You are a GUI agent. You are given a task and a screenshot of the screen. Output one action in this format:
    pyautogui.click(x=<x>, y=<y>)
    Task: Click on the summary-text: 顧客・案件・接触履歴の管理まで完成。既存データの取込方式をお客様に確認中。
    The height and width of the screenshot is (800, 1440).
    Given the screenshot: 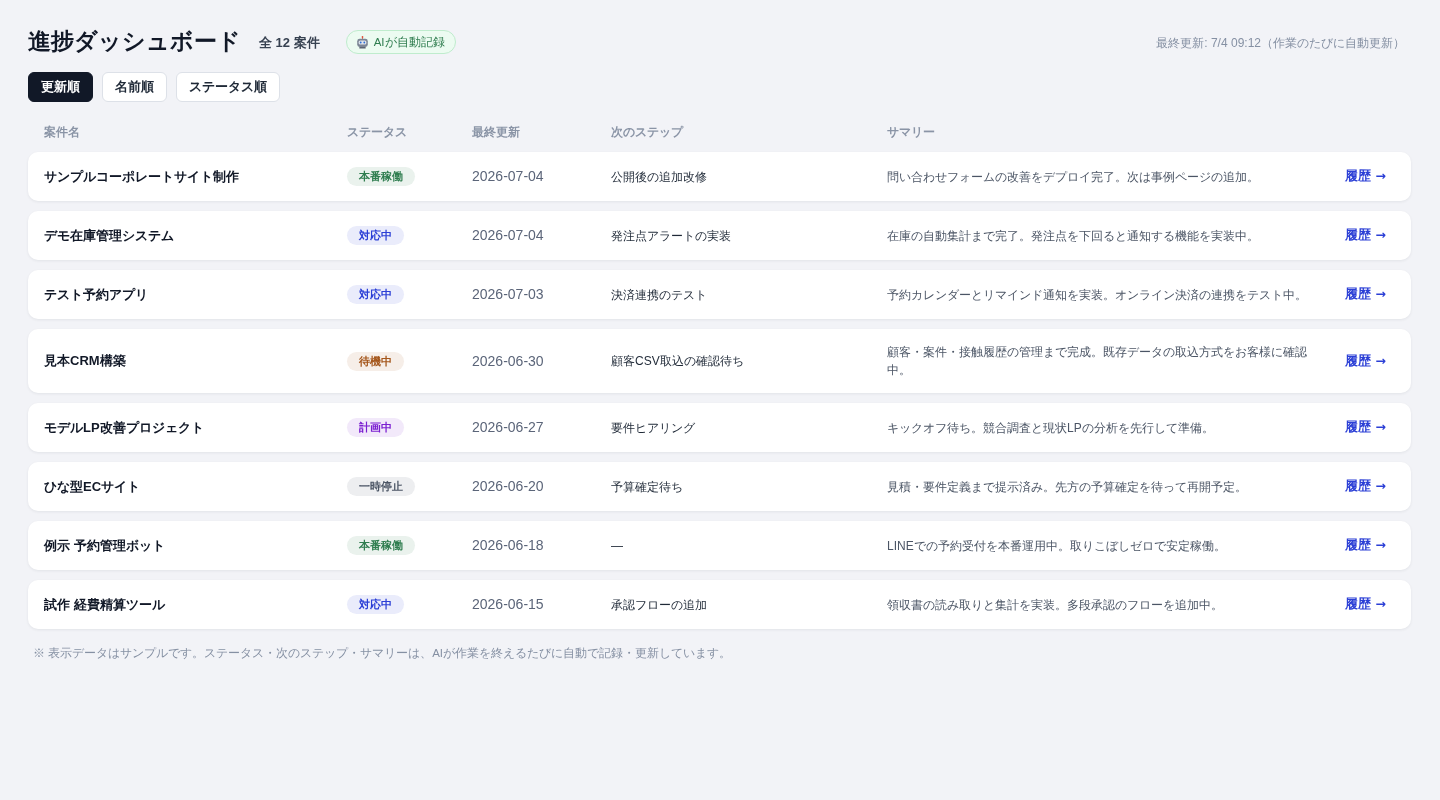 What is the action you would take?
    pyautogui.click(x=1097, y=362)
    